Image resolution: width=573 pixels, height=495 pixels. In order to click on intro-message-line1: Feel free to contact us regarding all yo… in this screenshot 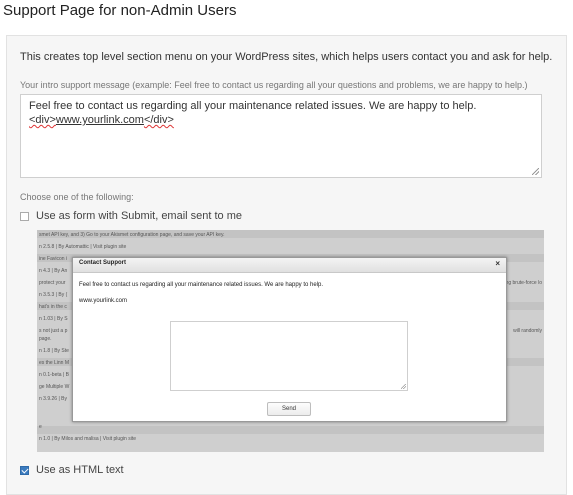, I will do `click(253, 106)`.